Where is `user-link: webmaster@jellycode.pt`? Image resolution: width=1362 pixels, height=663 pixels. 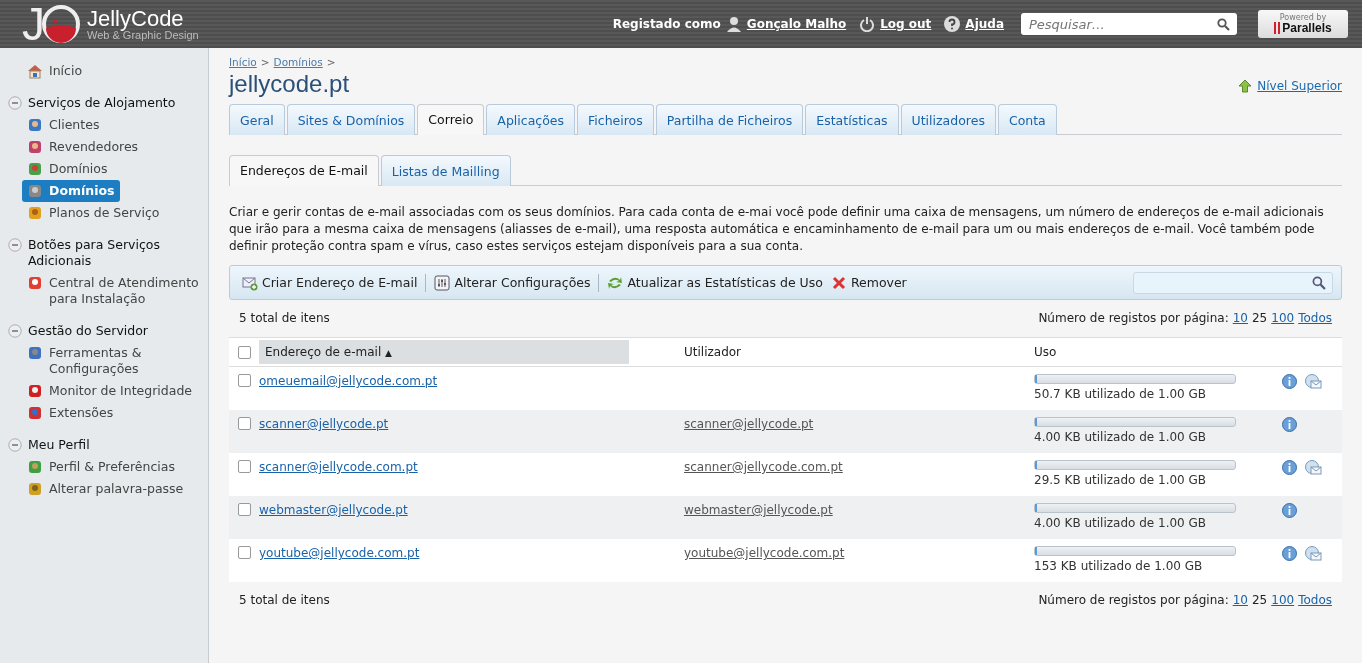 user-link: webmaster@jellycode.pt is located at coordinates (758, 510).